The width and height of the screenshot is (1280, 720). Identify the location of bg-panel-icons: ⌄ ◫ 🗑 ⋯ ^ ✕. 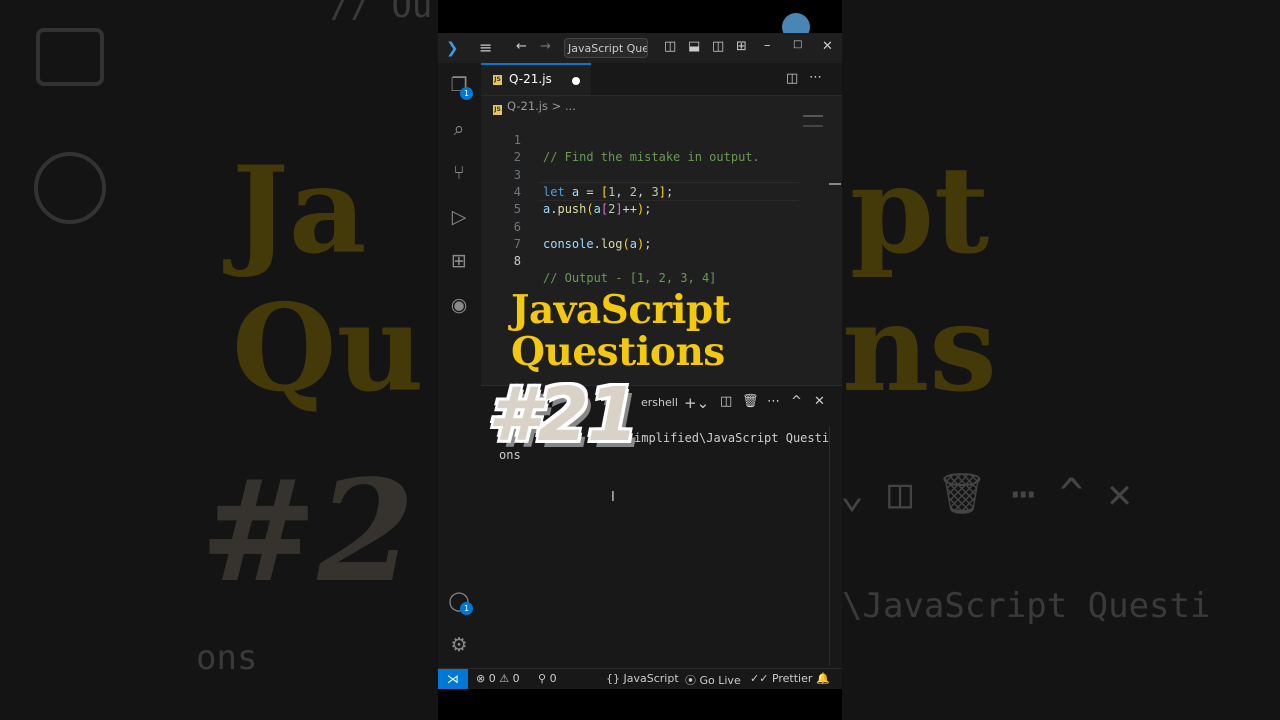
(986, 494).